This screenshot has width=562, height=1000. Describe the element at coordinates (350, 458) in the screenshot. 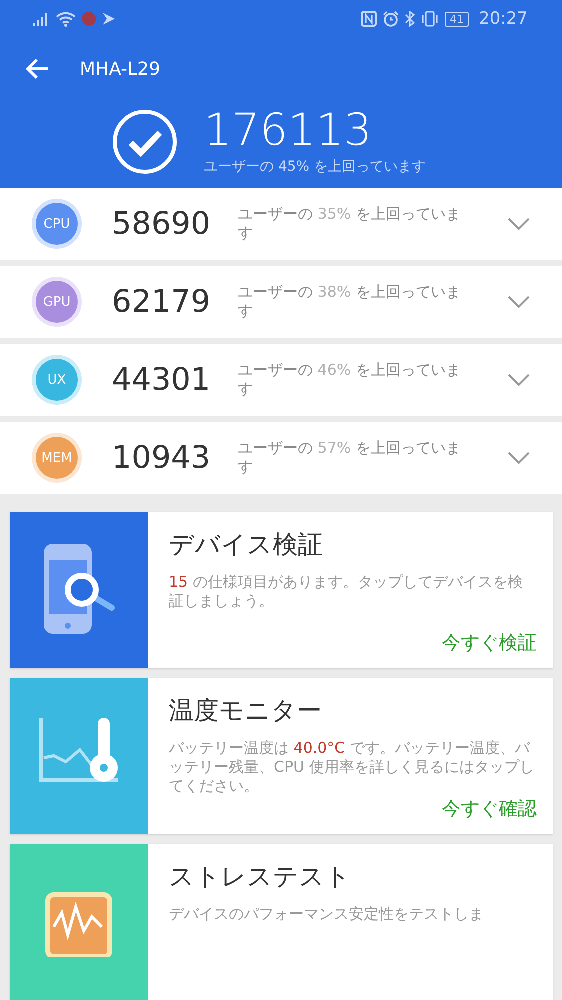

I see `score-caption: ユーザーの 57% を上回っています` at that location.